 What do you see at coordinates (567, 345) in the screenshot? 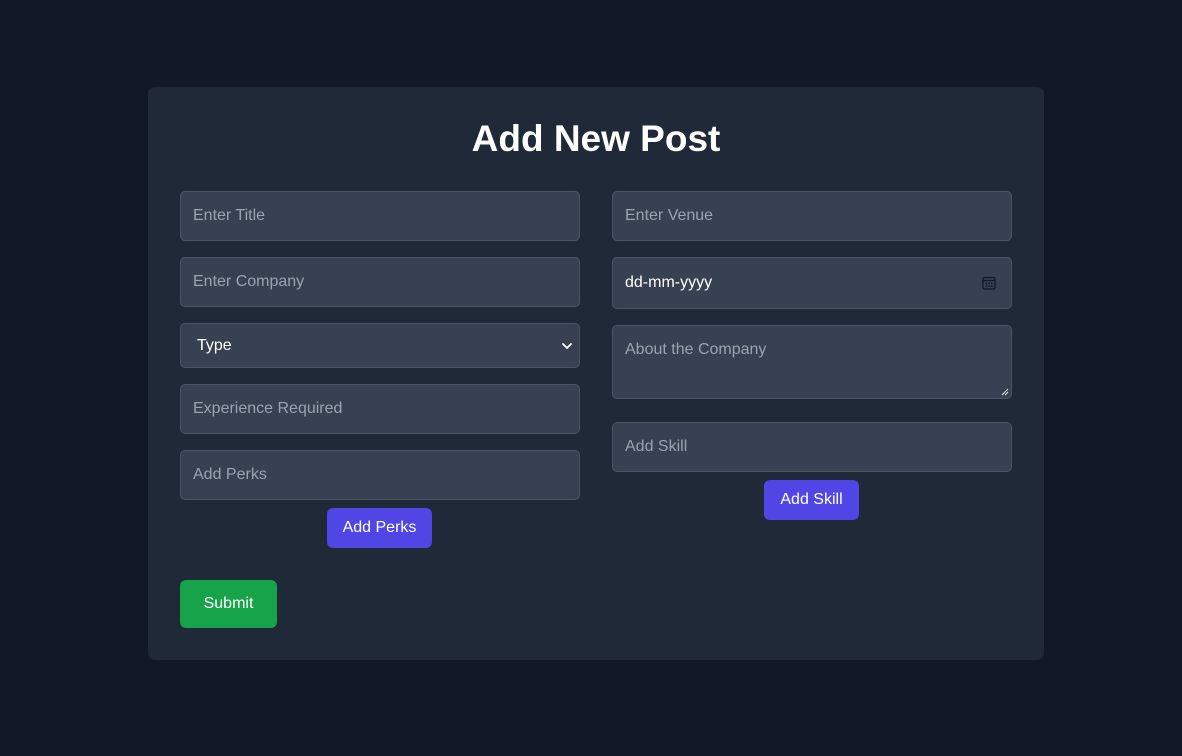
I see `chevron-down-icon` at bounding box center [567, 345].